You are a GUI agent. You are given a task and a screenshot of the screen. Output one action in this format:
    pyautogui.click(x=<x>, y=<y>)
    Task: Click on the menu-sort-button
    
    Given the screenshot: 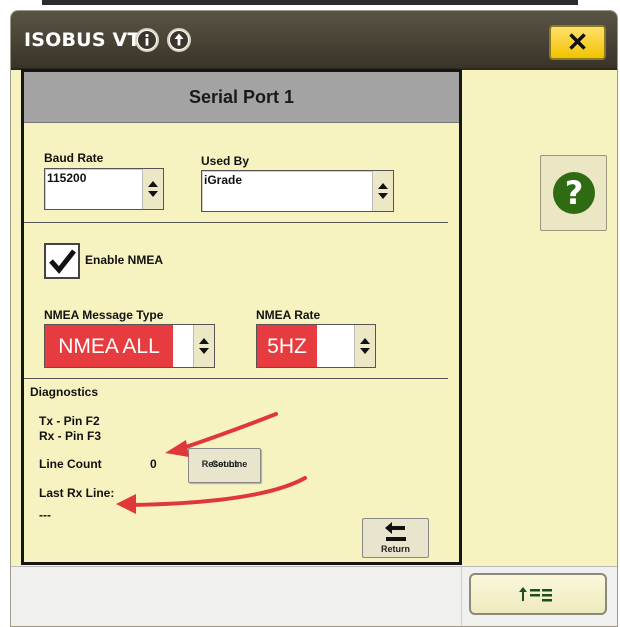 What is the action you would take?
    pyautogui.click(x=538, y=594)
    